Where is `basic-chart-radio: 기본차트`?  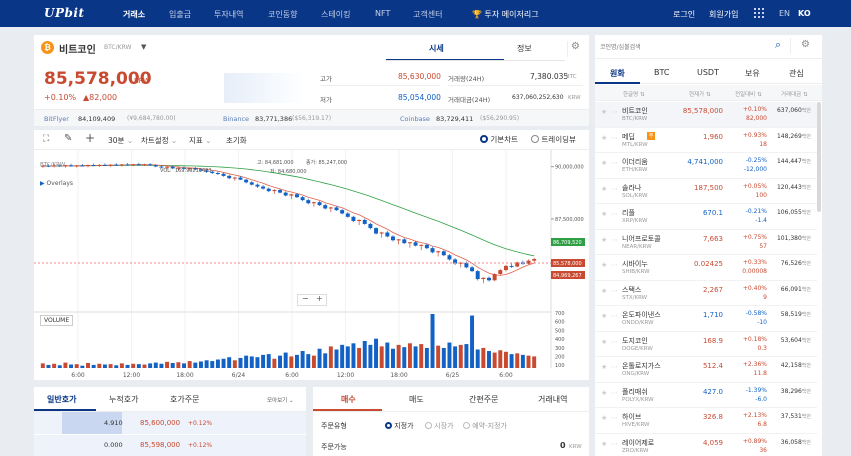
basic-chart-radio: 기본차트 is located at coordinates (499, 139).